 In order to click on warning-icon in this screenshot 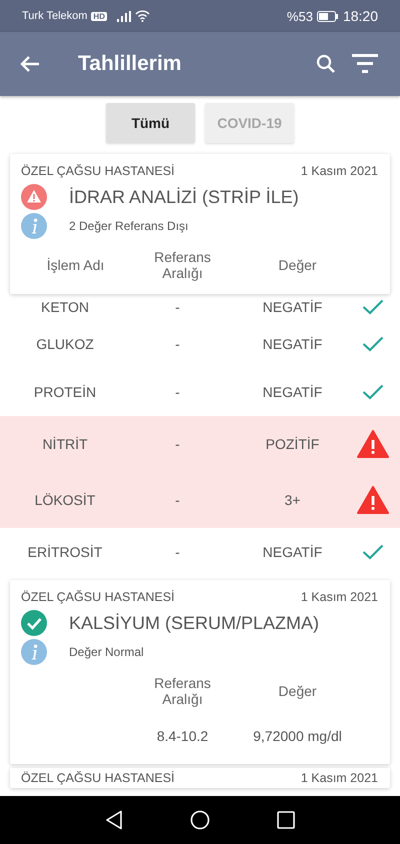, I will do `click(34, 197)`.